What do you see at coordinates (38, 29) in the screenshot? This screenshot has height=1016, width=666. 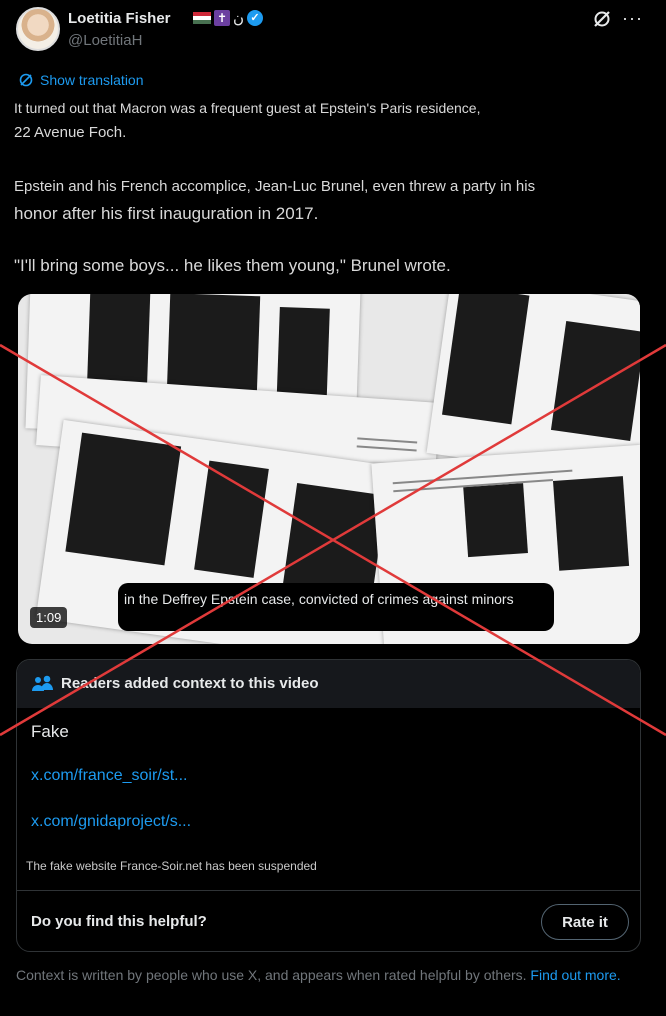 I see `avatar` at bounding box center [38, 29].